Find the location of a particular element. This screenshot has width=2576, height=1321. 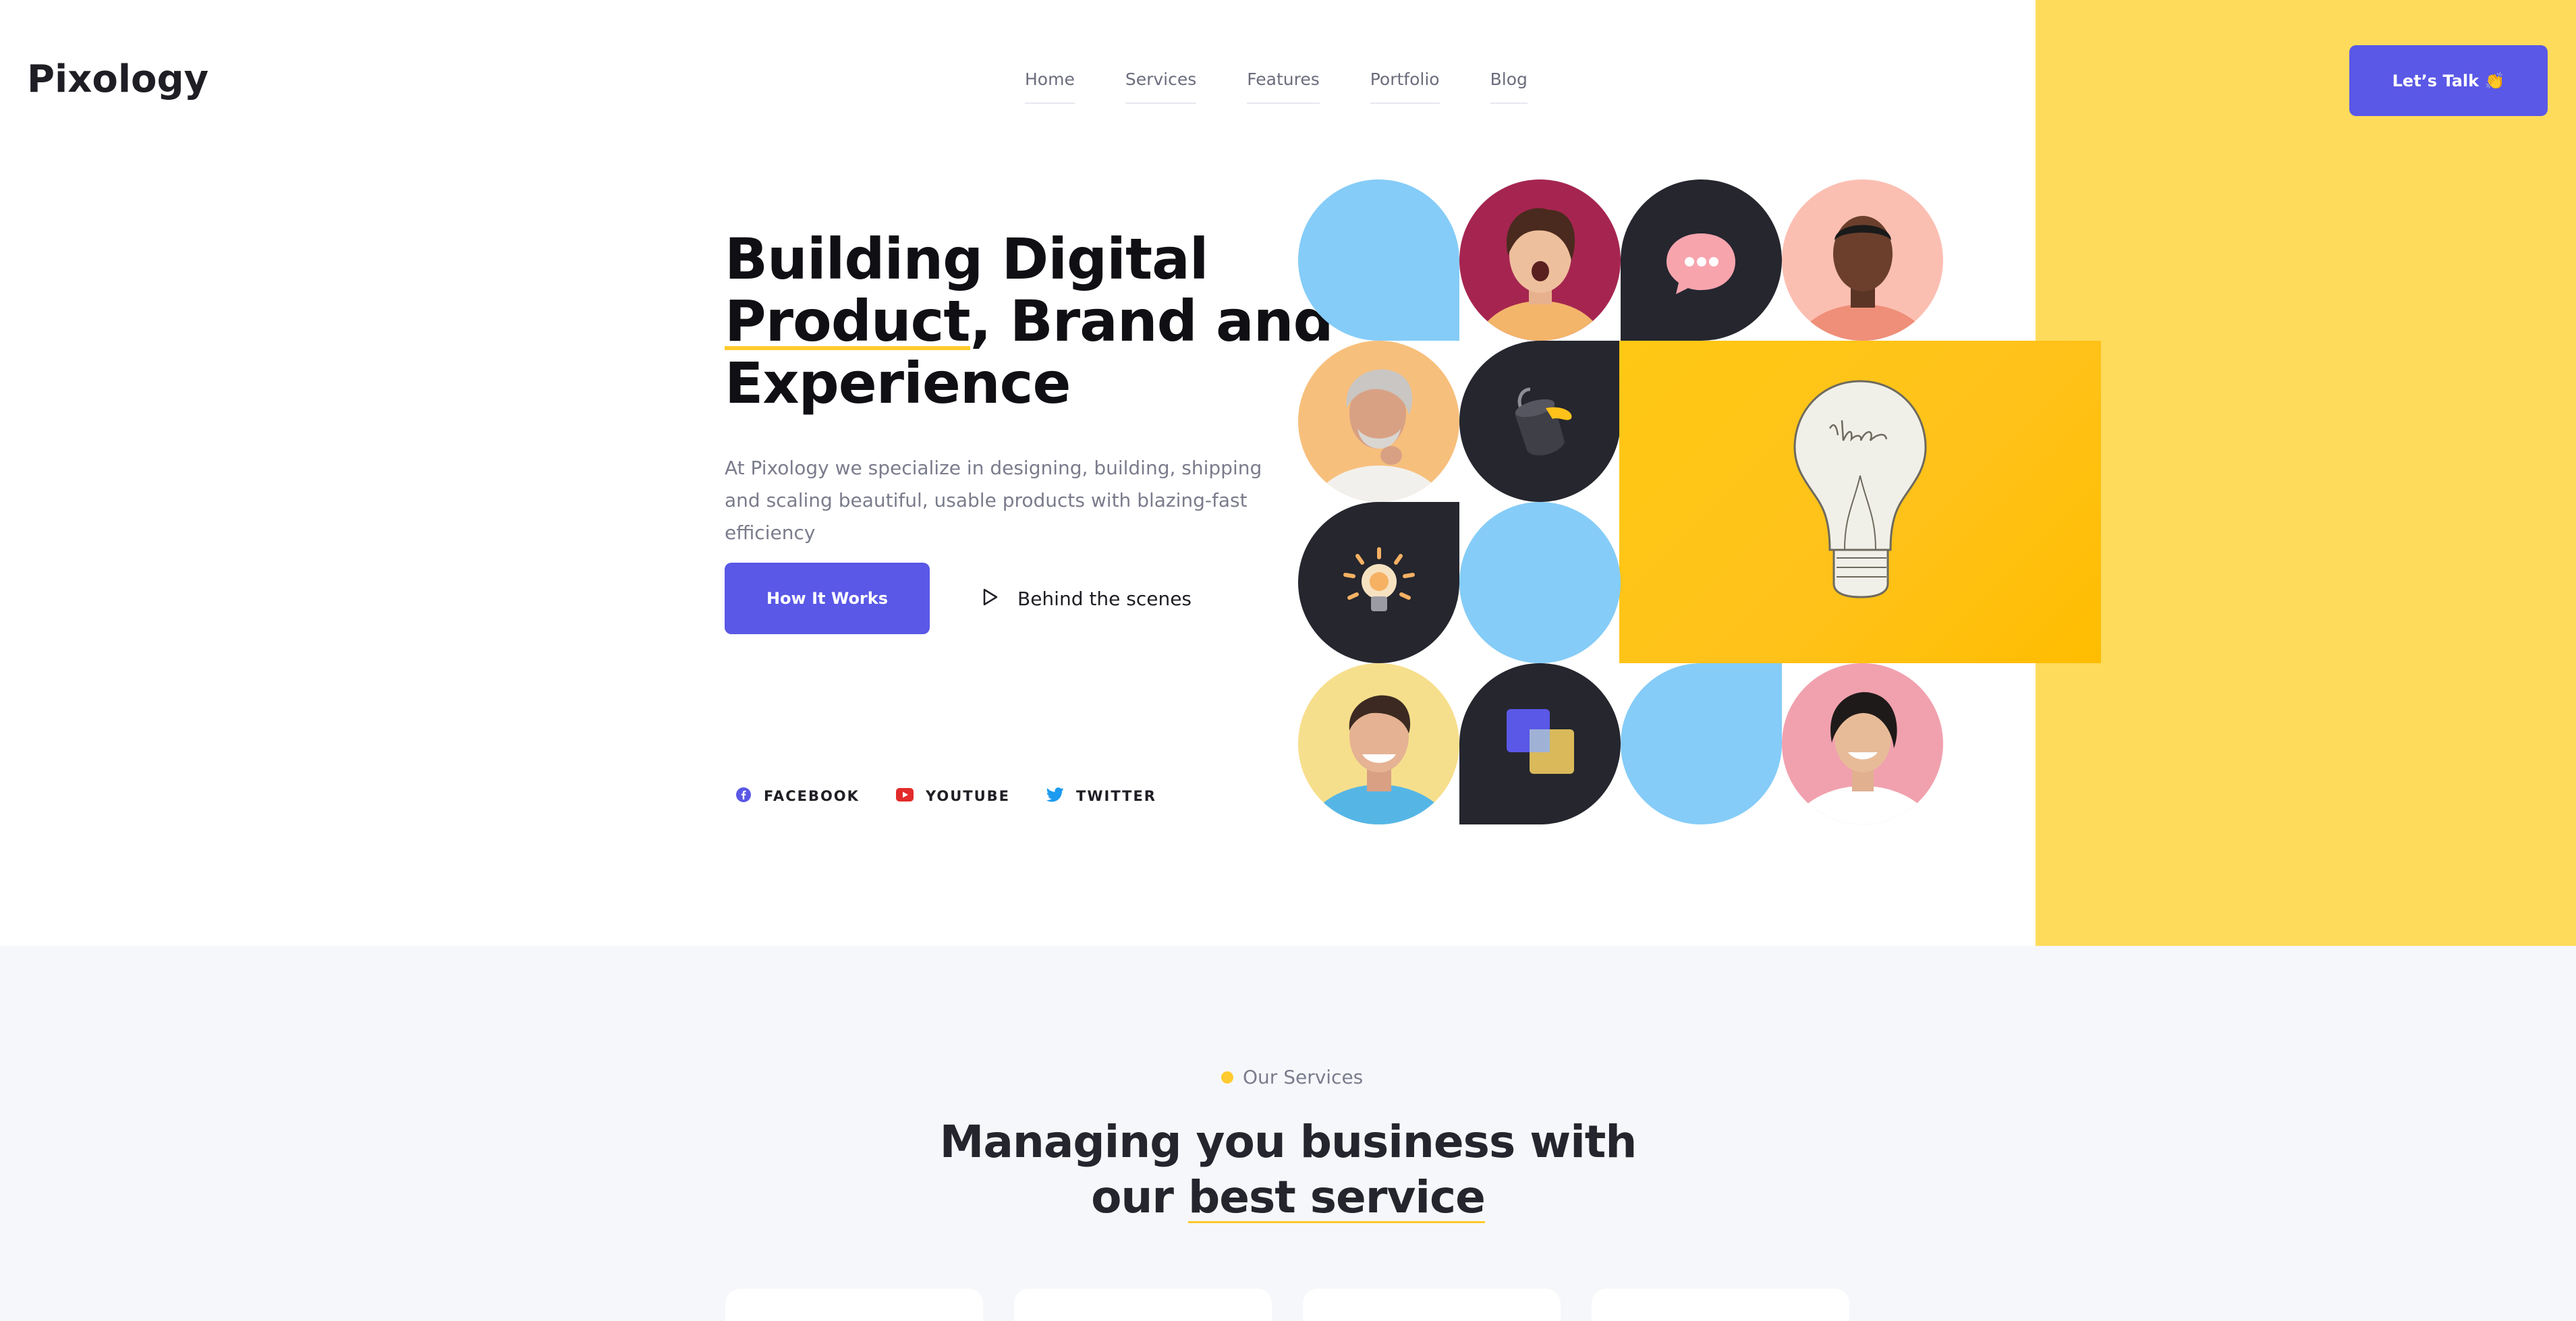

behind-the-scenes-label: Behind the scenes is located at coordinates (1104, 599).